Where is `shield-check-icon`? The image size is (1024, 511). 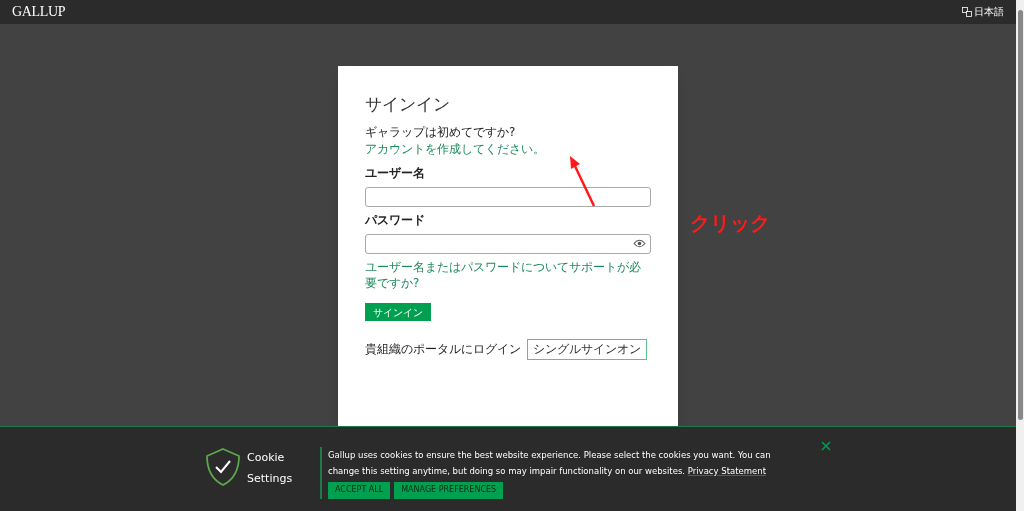
shield-check-icon is located at coordinates (223, 466).